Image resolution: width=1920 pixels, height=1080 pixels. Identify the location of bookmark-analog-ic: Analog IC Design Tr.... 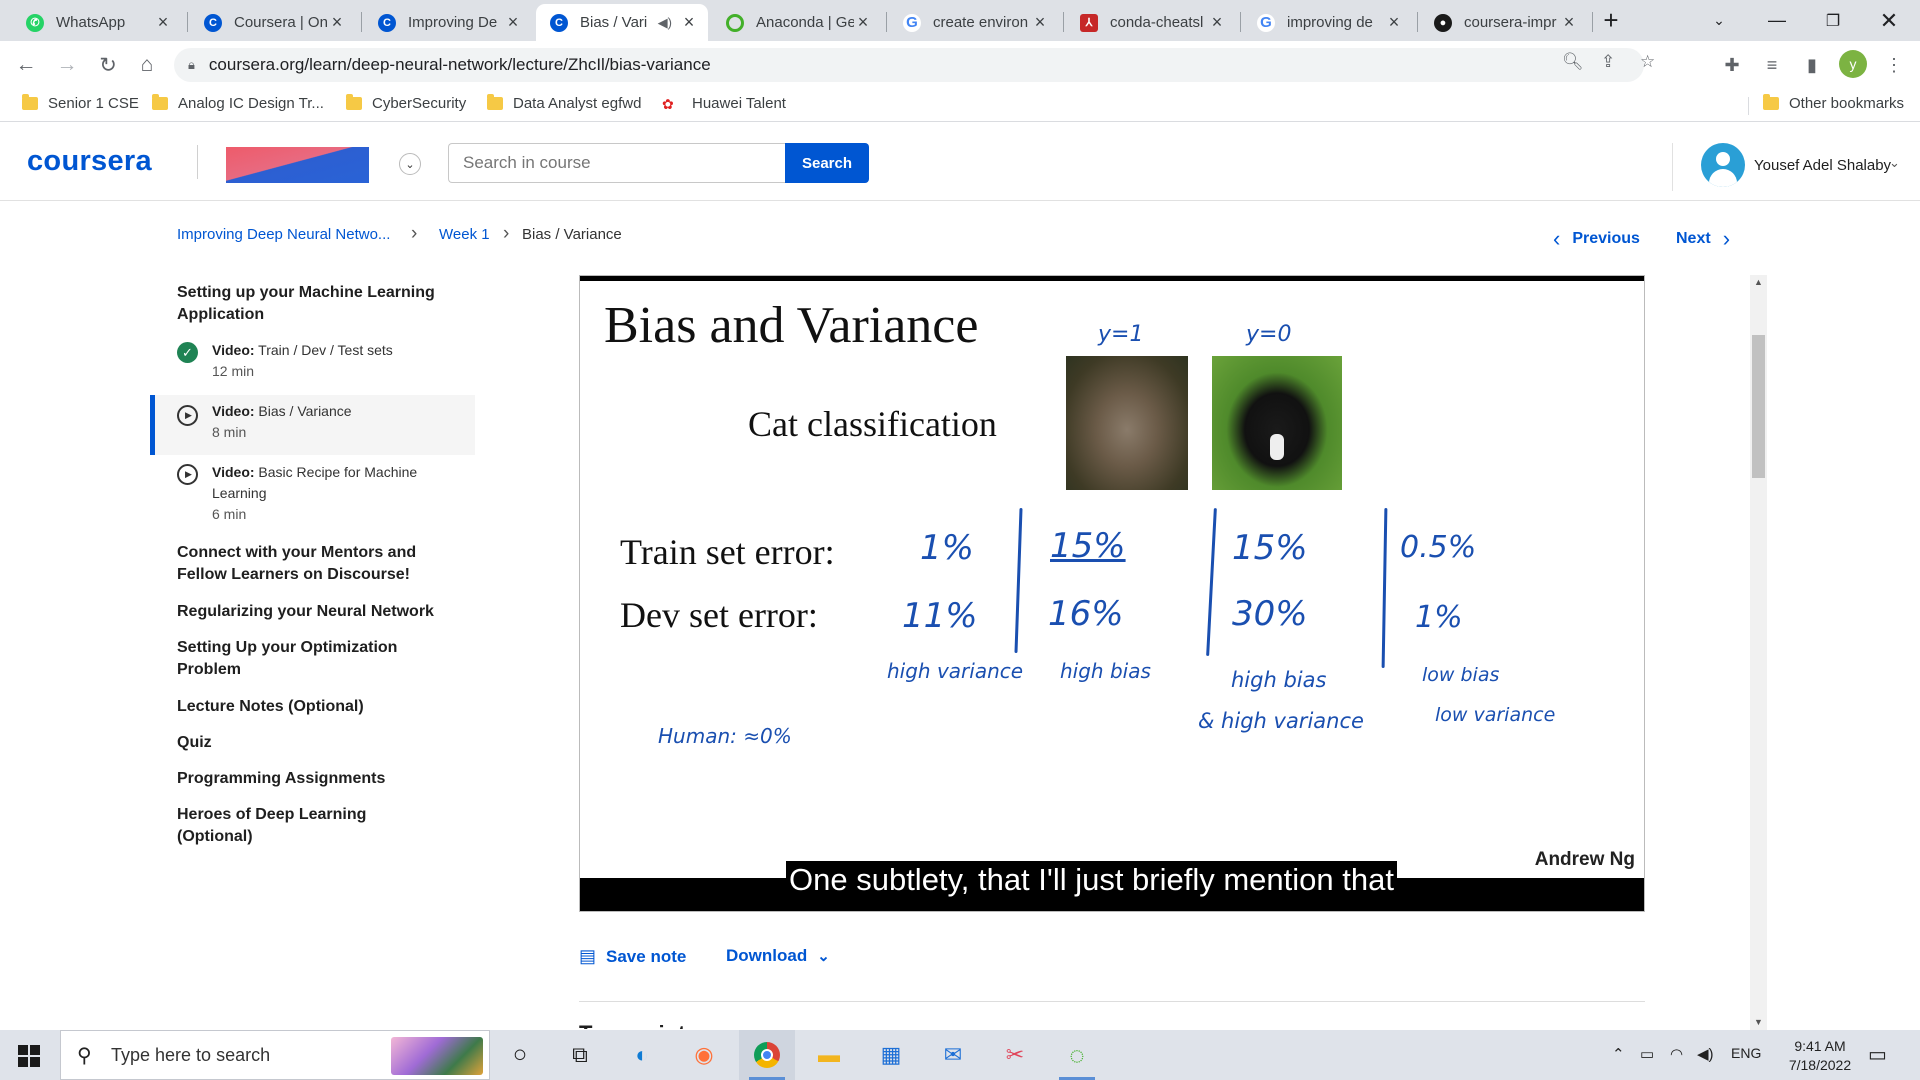
(238, 103).